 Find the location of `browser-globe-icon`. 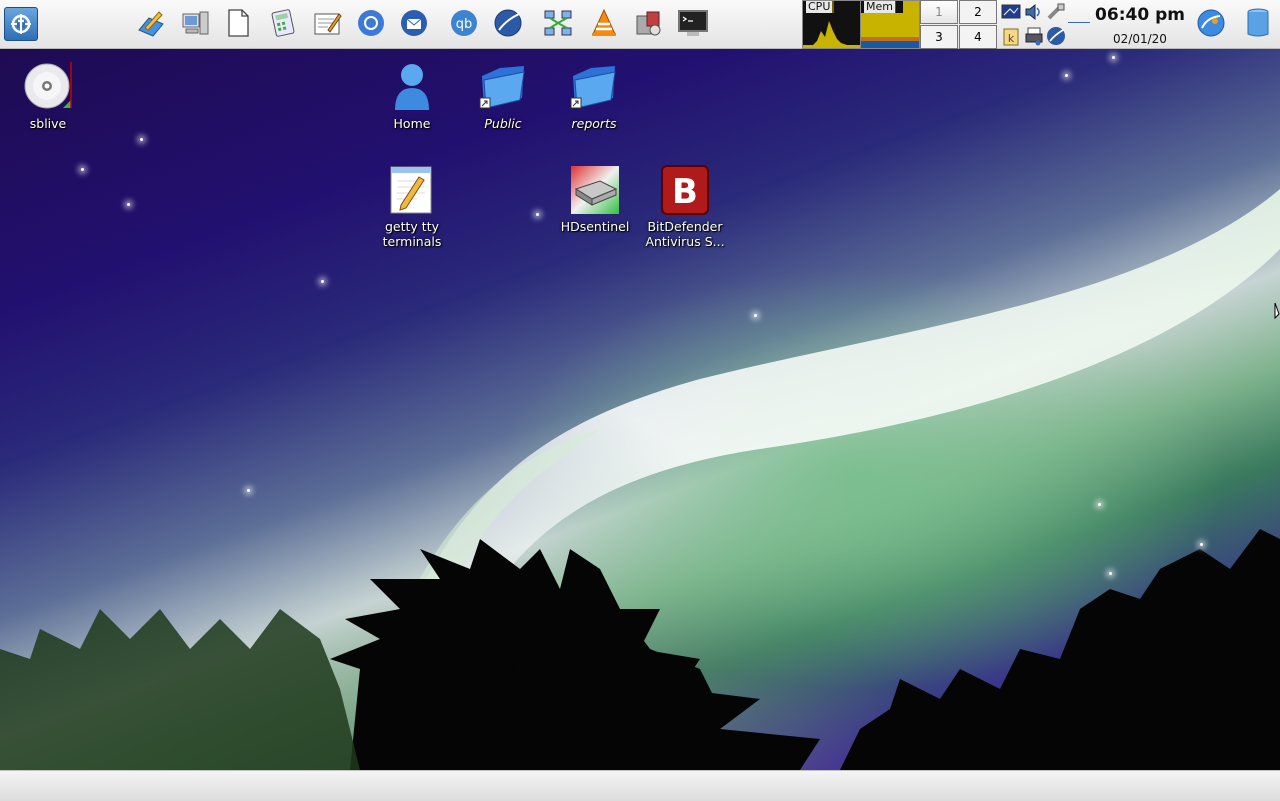

browser-globe-icon is located at coordinates (1211, 23).